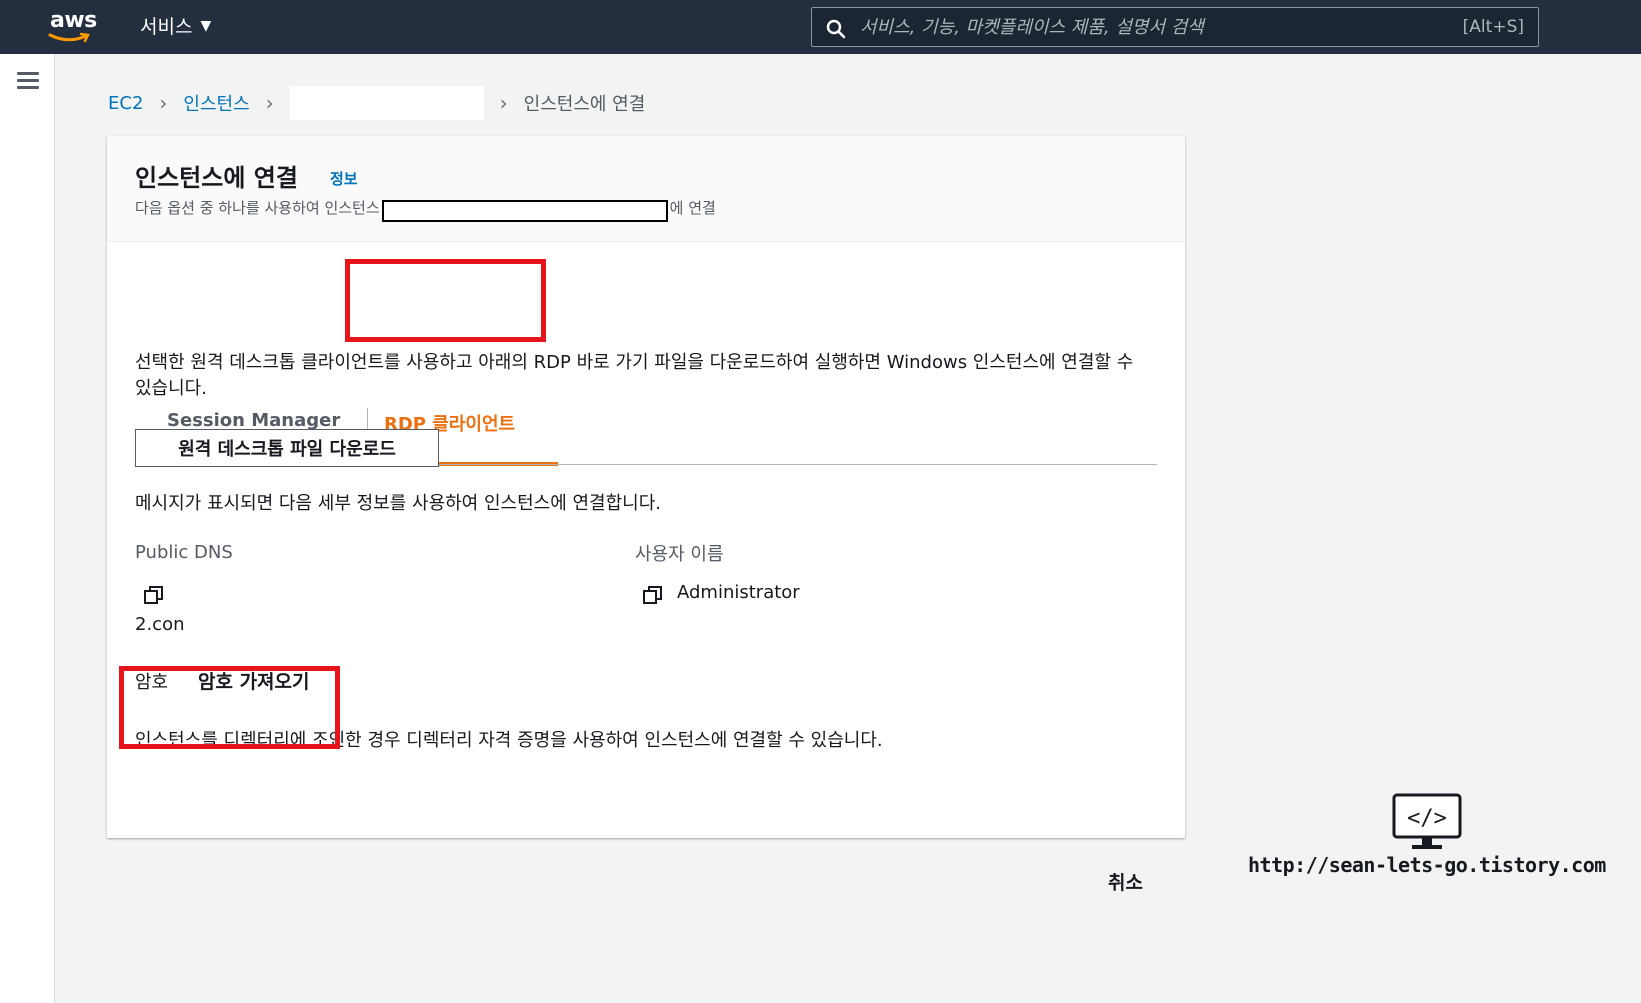 The height and width of the screenshot is (1003, 1641). Describe the element at coordinates (1427, 865) in the screenshot. I see `watermark-url: http://sean-lets-go.tistory.com` at that location.